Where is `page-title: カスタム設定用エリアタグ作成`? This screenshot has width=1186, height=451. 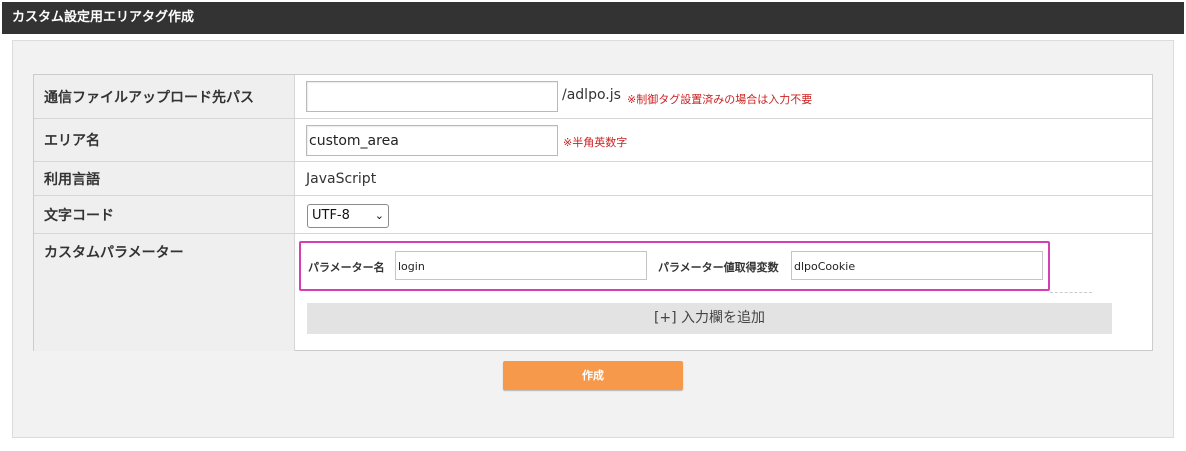
page-title: カスタム設定用エリアタグ作成 is located at coordinates (103, 17).